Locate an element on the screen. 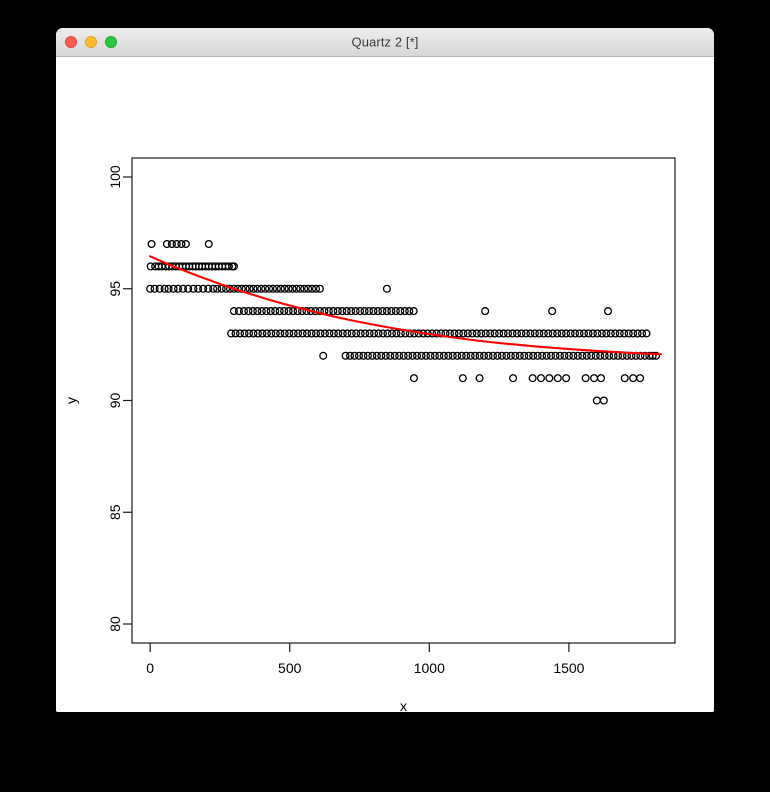  window-title: Quartz 2 [*] is located at coordinates (385, 42).